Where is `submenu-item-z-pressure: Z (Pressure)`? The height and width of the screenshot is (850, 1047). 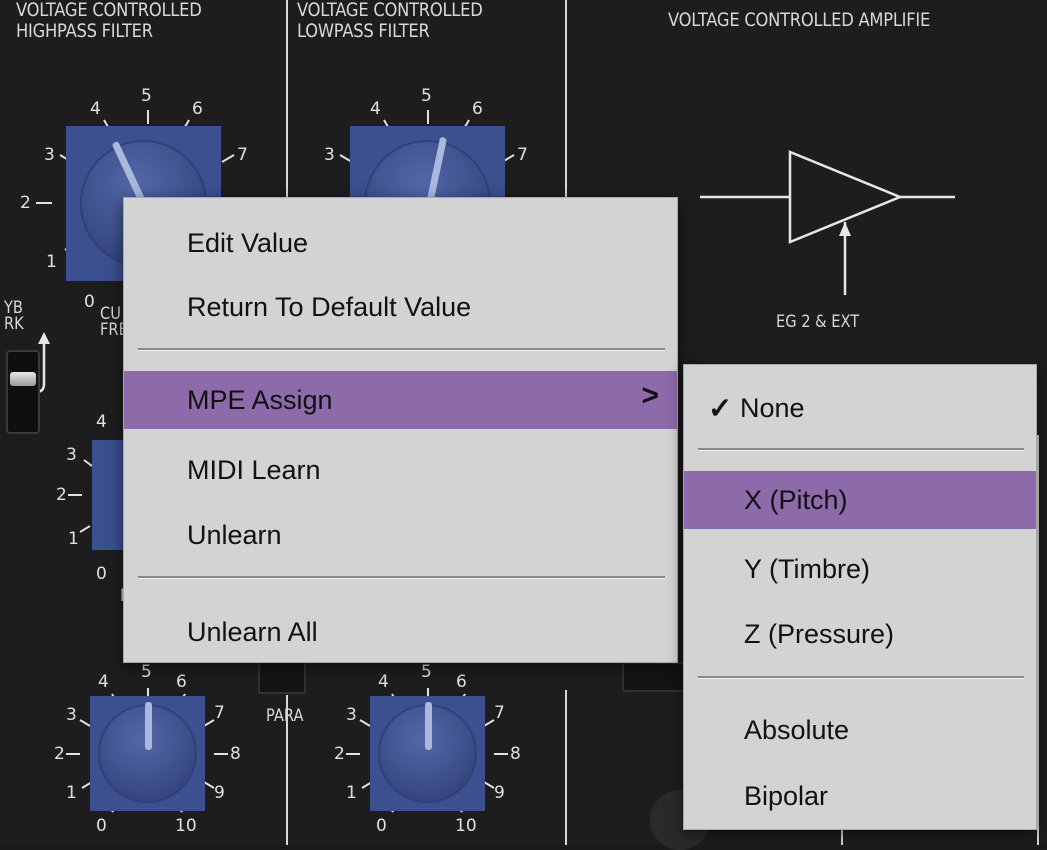
submenu-item-z-pressure: Z (Pressure) is located at coordinates (860, 634).